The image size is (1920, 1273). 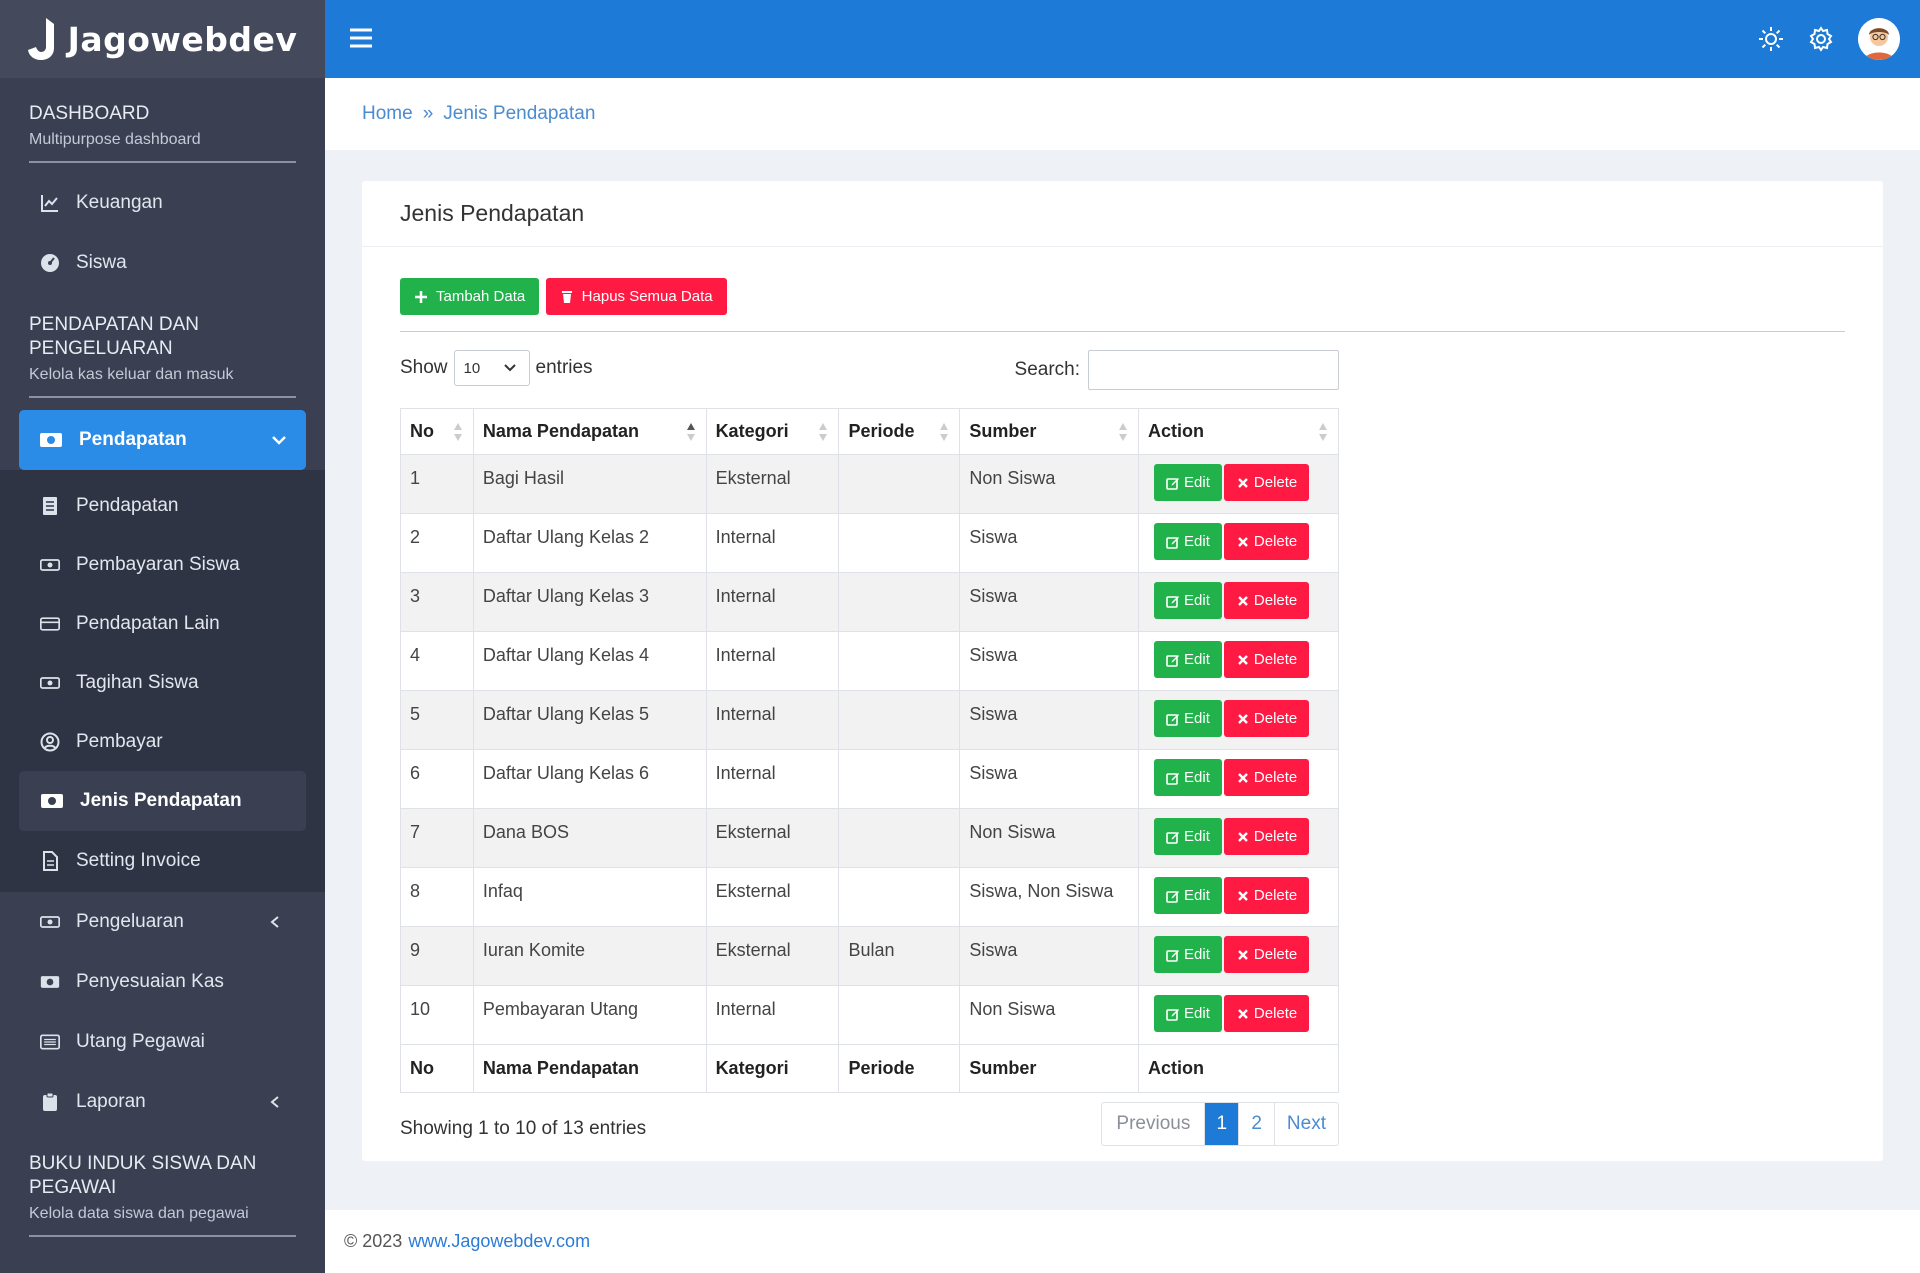 What do you see at coordinates (1173, 719) in the screenshot?
I see `edit-icon` at bounding box center [1173, 719].